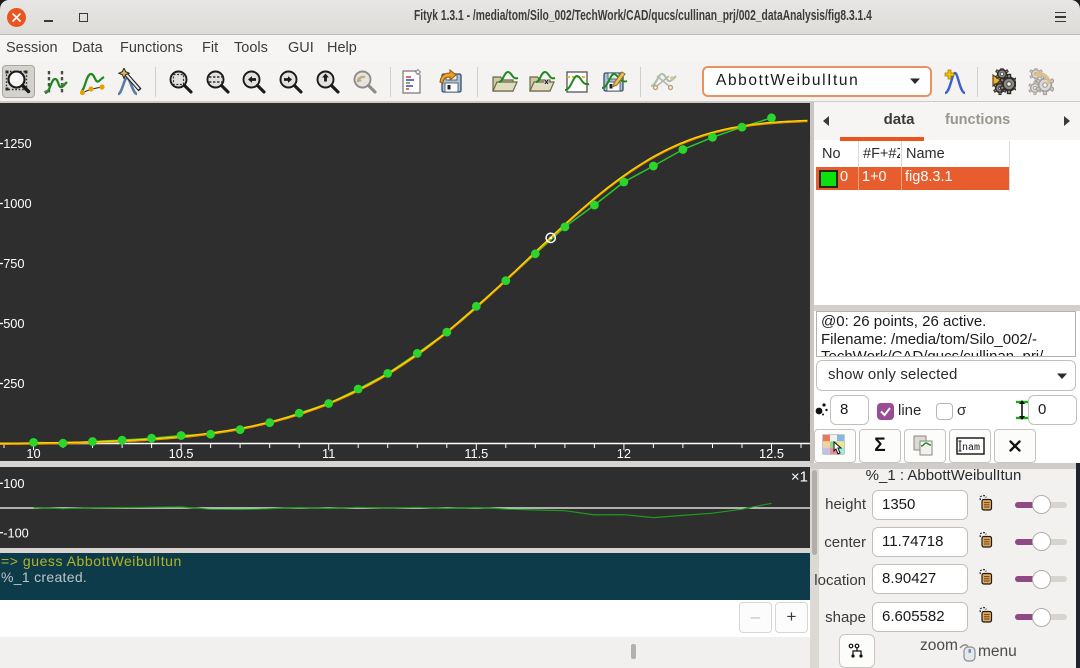 The image size is (1080, 668). Describe the element at coordinates (476, 453) in the screenshot. I see `svg-text: 11.5` at that location.